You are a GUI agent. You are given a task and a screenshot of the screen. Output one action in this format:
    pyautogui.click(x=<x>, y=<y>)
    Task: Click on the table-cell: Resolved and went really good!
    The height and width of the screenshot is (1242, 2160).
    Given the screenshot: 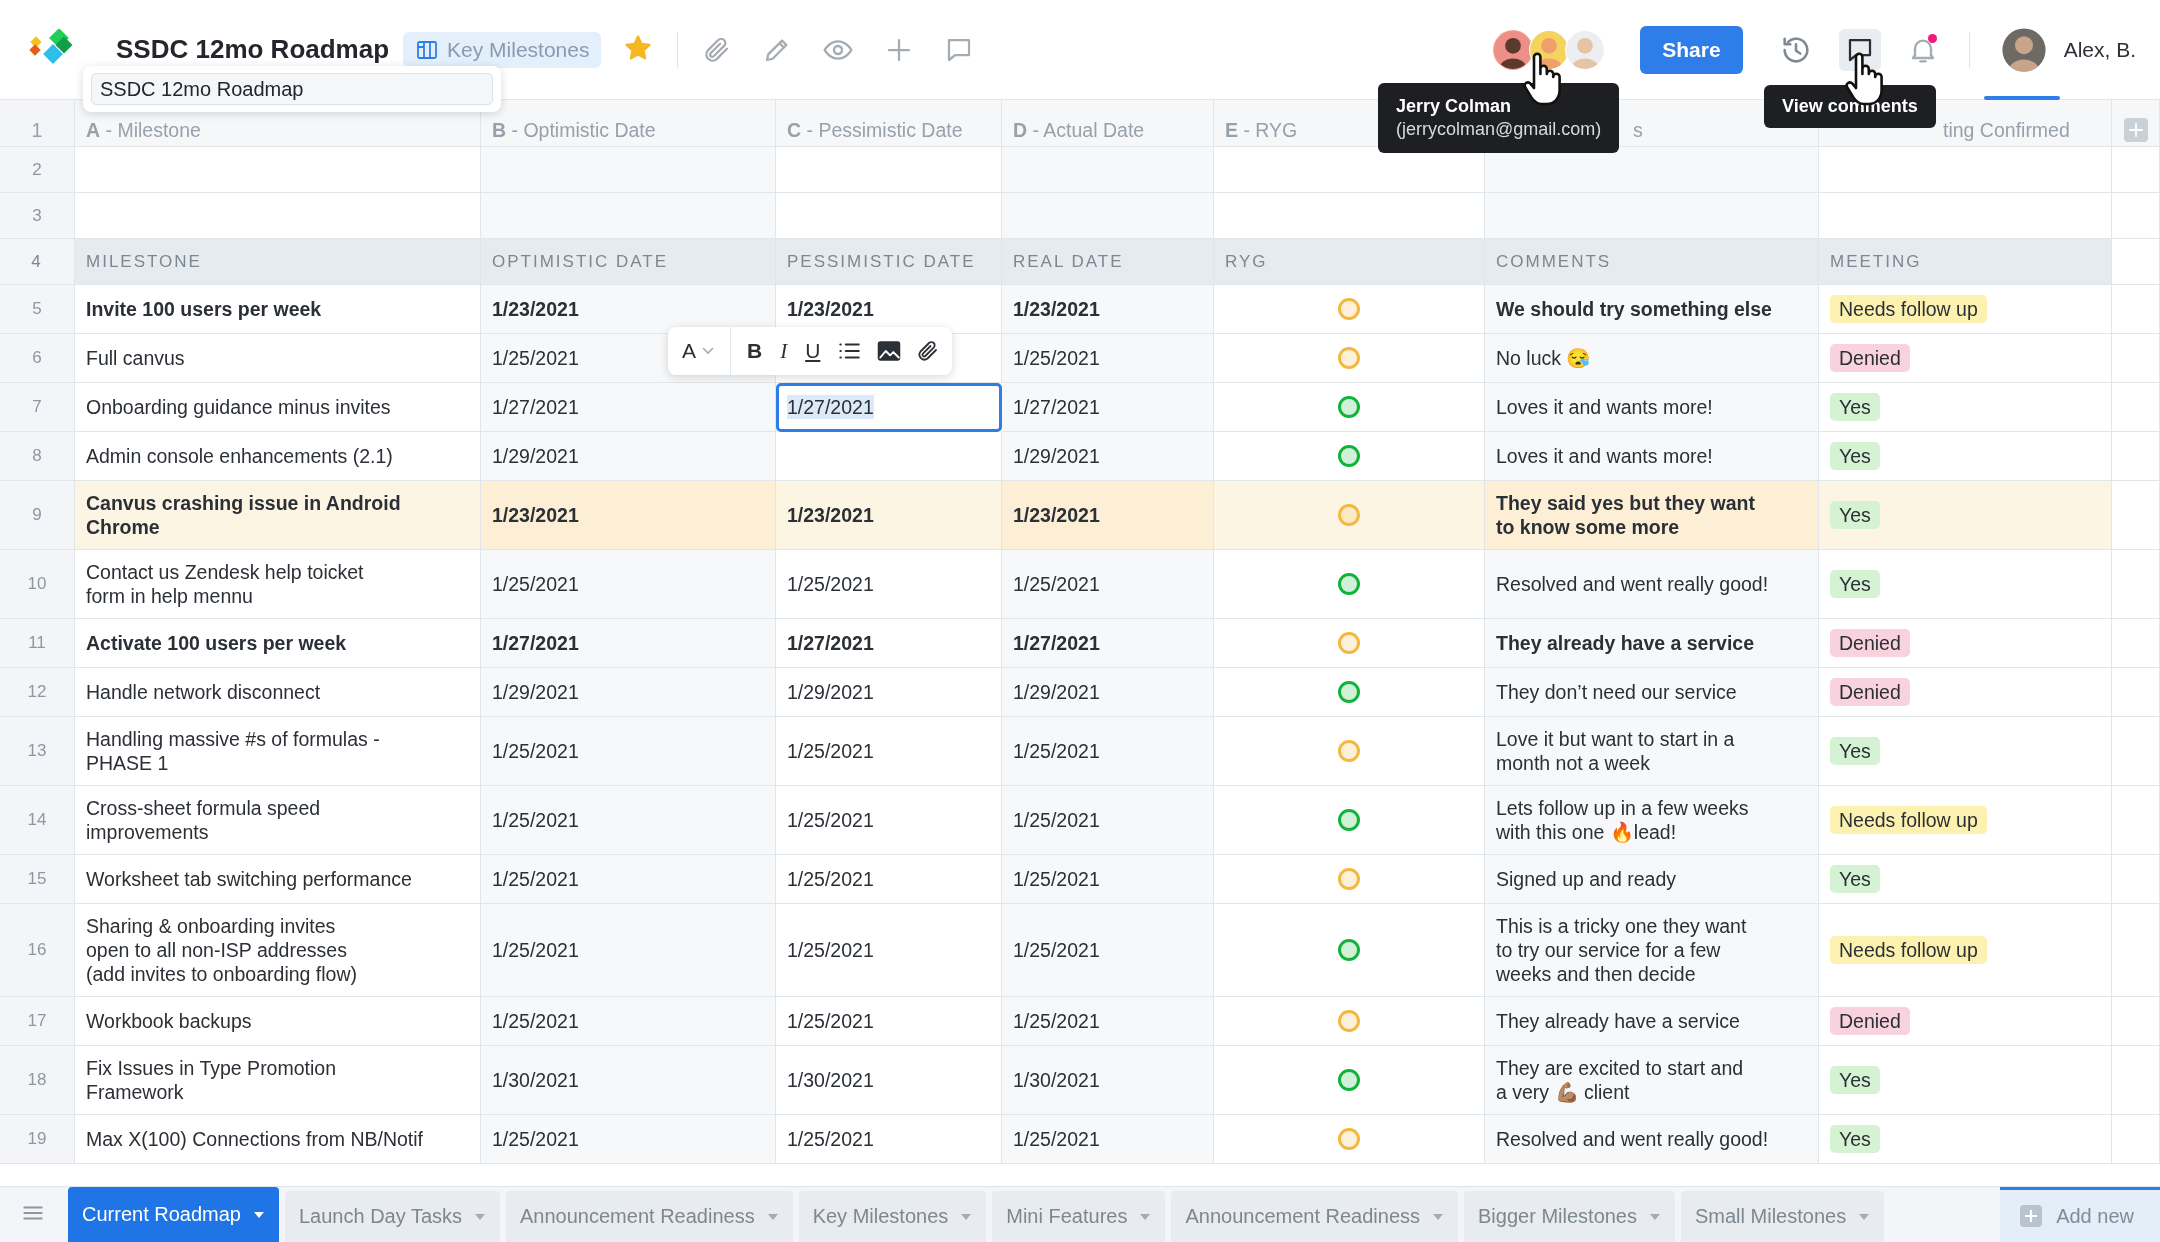 What is the action you would take?
    pyautogui.click(x=1652, y=1139)
    